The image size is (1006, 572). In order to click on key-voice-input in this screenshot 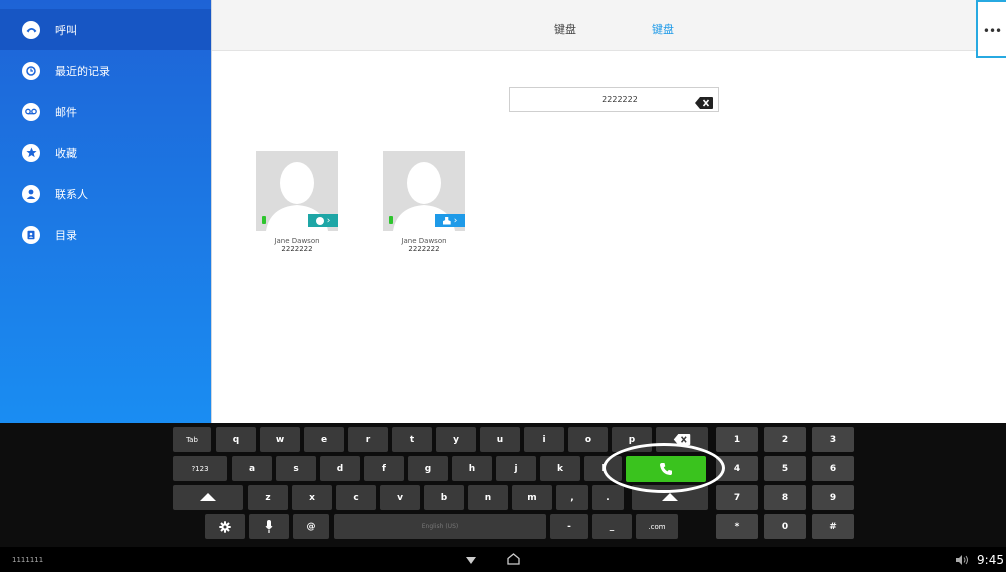, I will do `click(269, 526)`.